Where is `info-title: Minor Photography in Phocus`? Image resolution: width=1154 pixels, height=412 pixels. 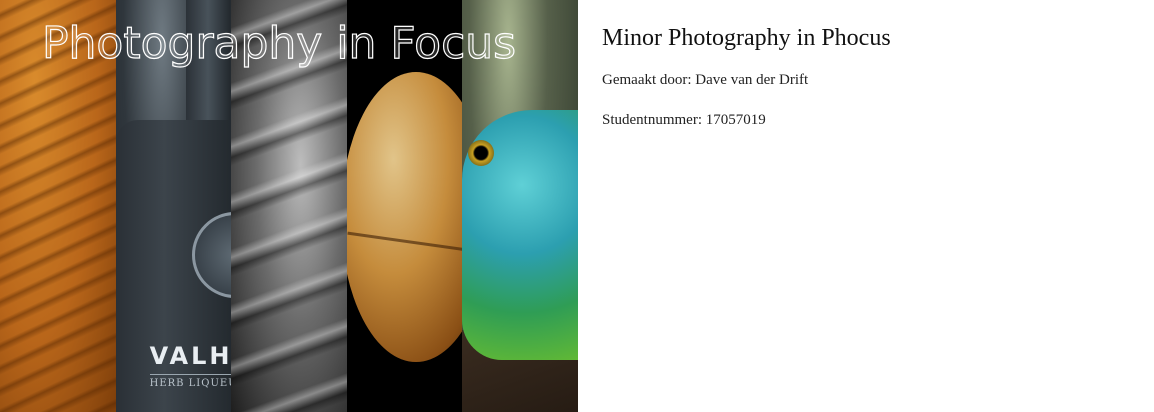 info-title: Minor Photography in Phocus is located at coordinates (746, 38).